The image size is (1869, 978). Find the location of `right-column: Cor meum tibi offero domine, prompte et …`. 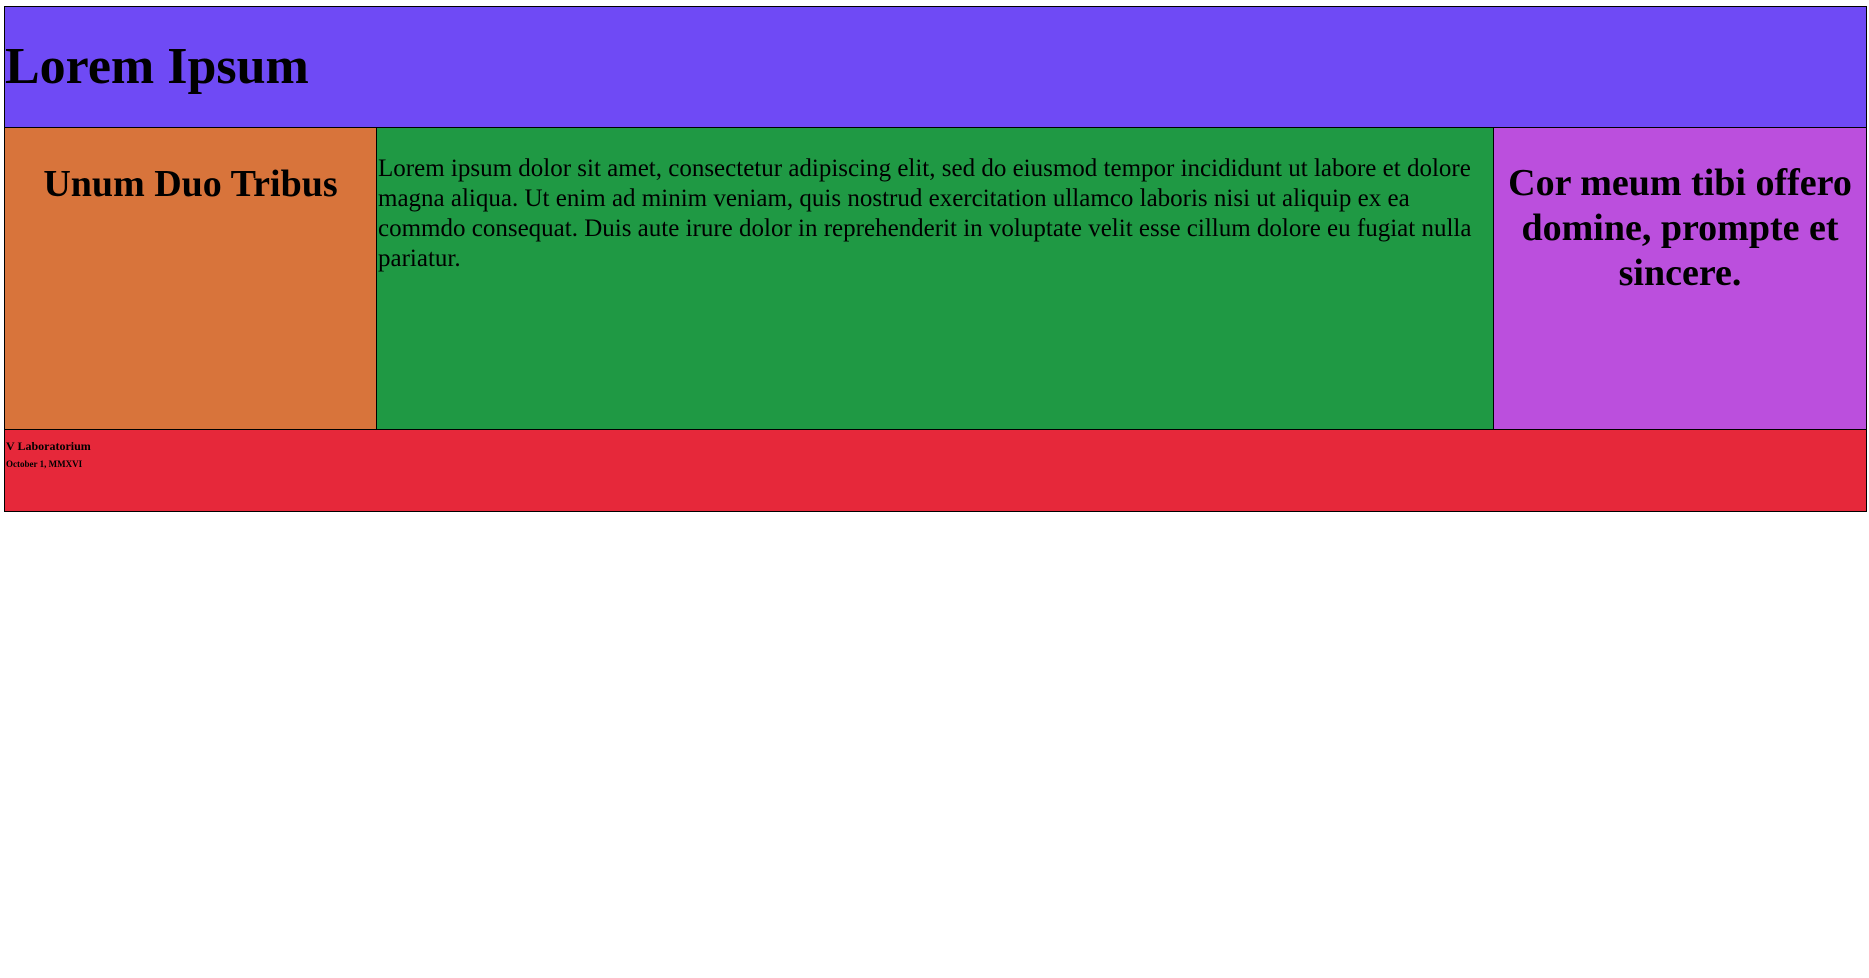

right-column: Cor meum tibi offero domine, prompte et … is located at coordinates (1680, 279).